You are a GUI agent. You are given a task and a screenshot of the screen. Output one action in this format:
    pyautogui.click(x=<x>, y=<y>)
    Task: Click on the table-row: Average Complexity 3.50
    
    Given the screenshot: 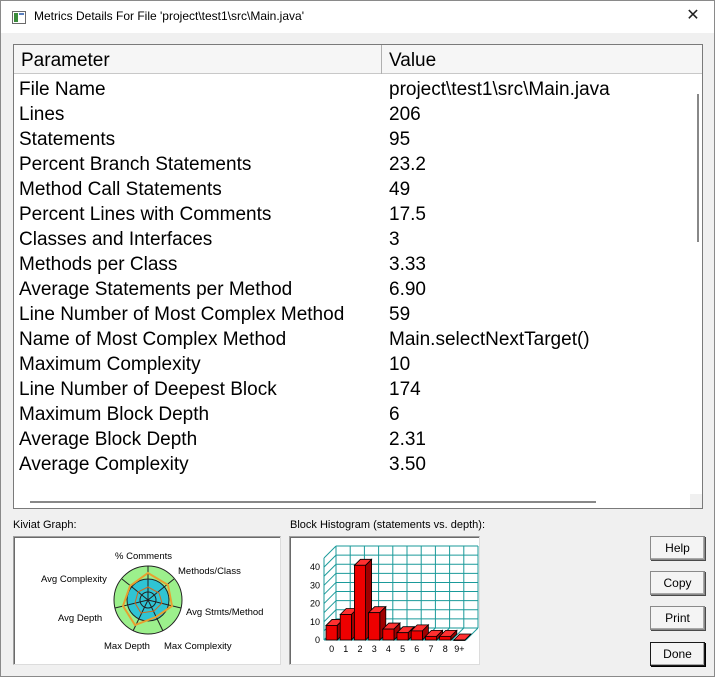 What is the action you would take?
    pyautogui.click(x=352, y=464)
    